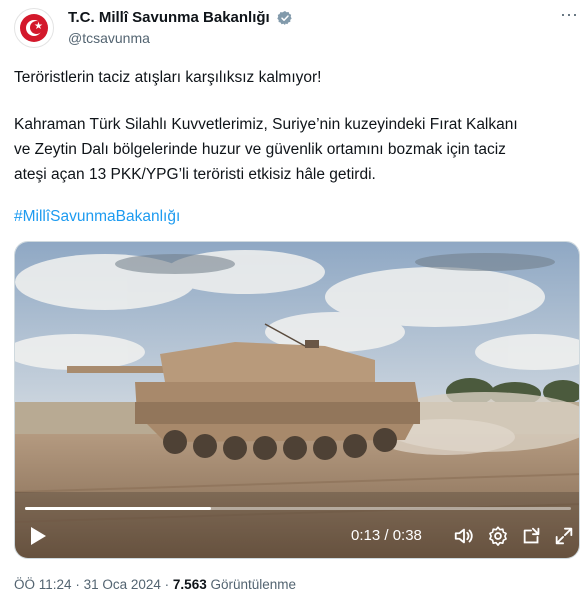 Image resolution: width=588 pixels, height=597 pixels. I want to click on tweet-date: 31 Oca 2024, so click(122, 584).